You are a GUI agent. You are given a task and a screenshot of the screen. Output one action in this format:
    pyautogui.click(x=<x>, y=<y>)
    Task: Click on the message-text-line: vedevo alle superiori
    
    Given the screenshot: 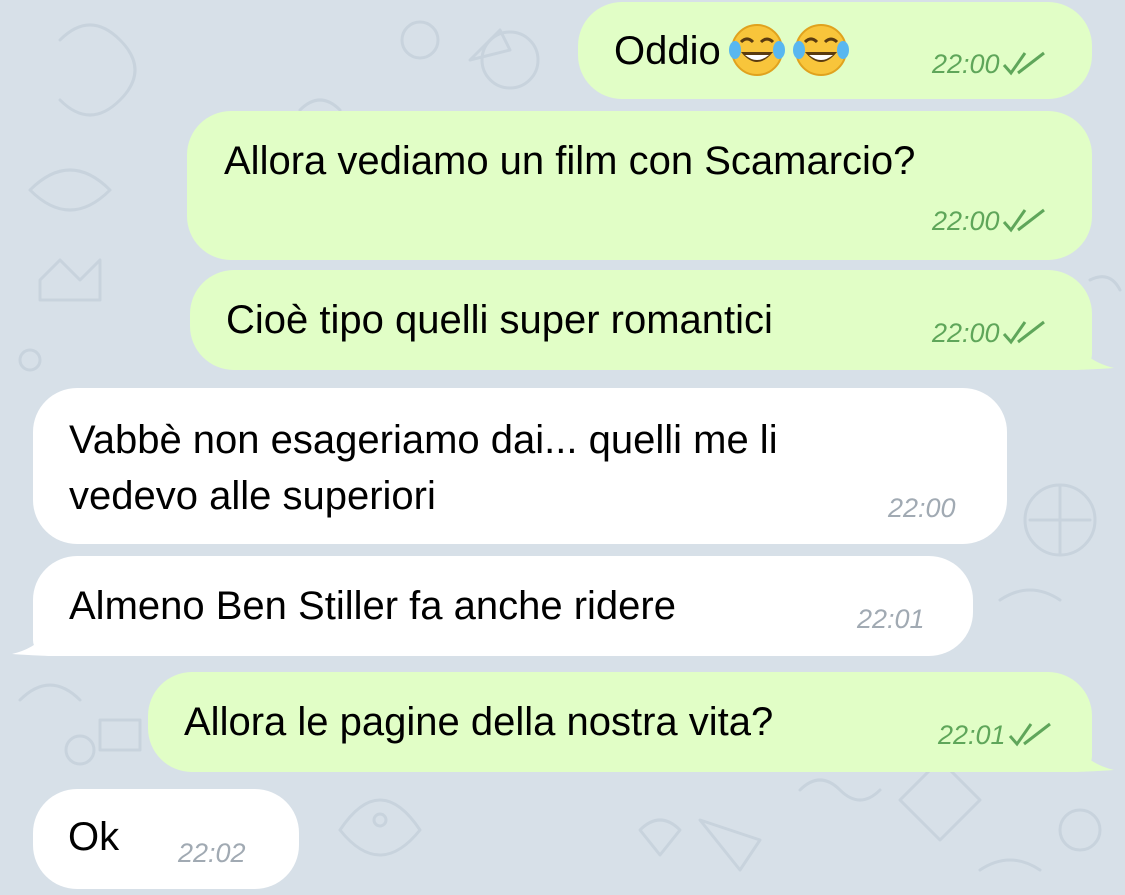 What is the action you would take?
    pyautogui.click(x=252, y=496)
    